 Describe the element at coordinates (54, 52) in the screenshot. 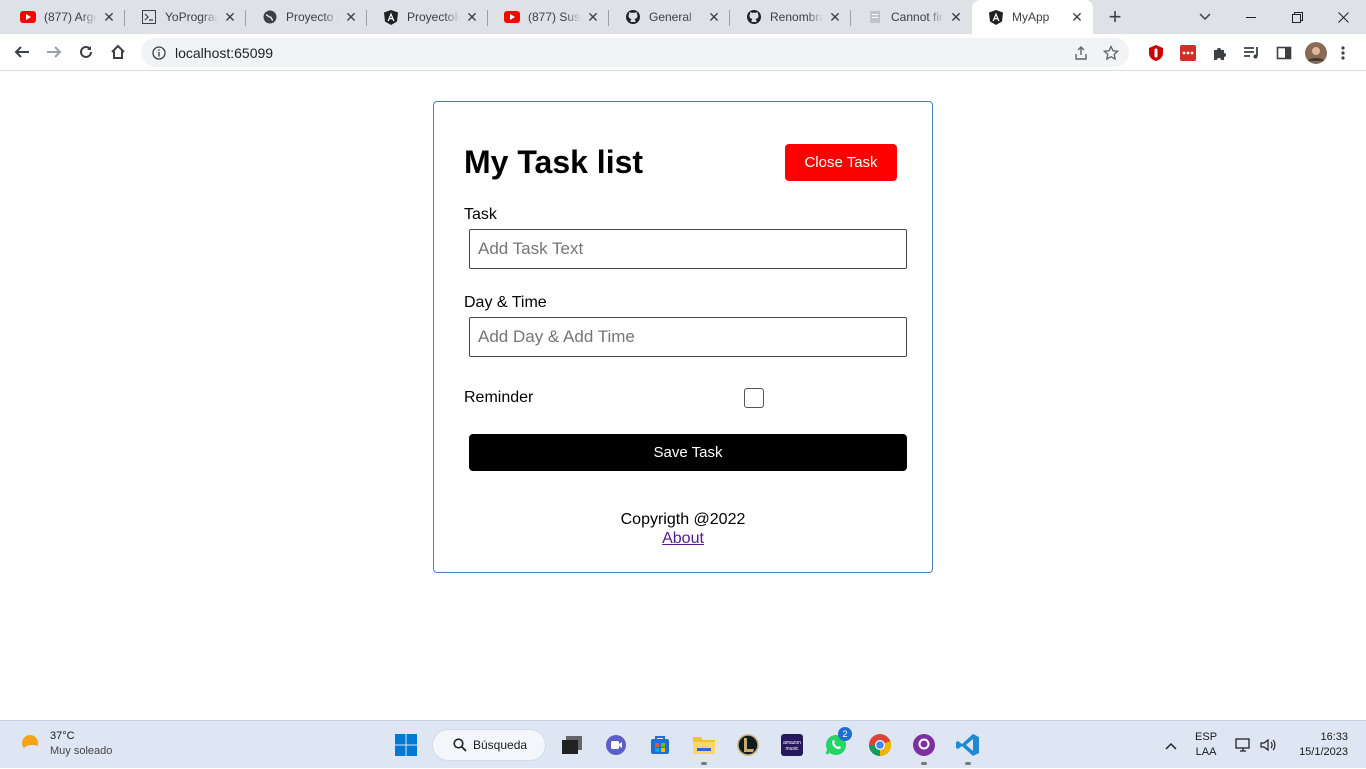

I see `forward-button` at that location.